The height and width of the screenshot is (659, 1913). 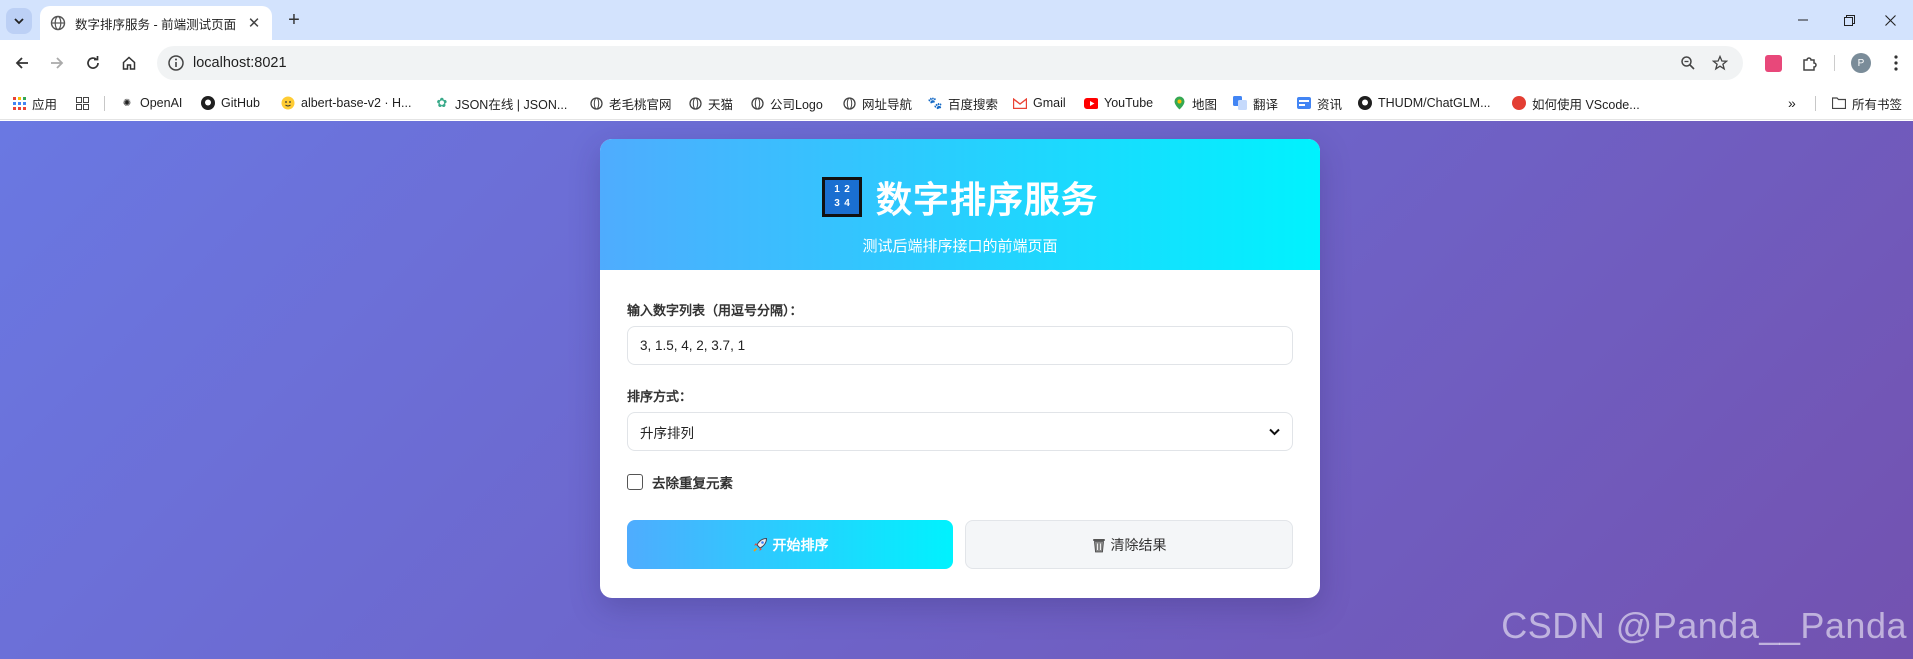 I want to click on back-arrow-icon, so click(x=21, y=63).